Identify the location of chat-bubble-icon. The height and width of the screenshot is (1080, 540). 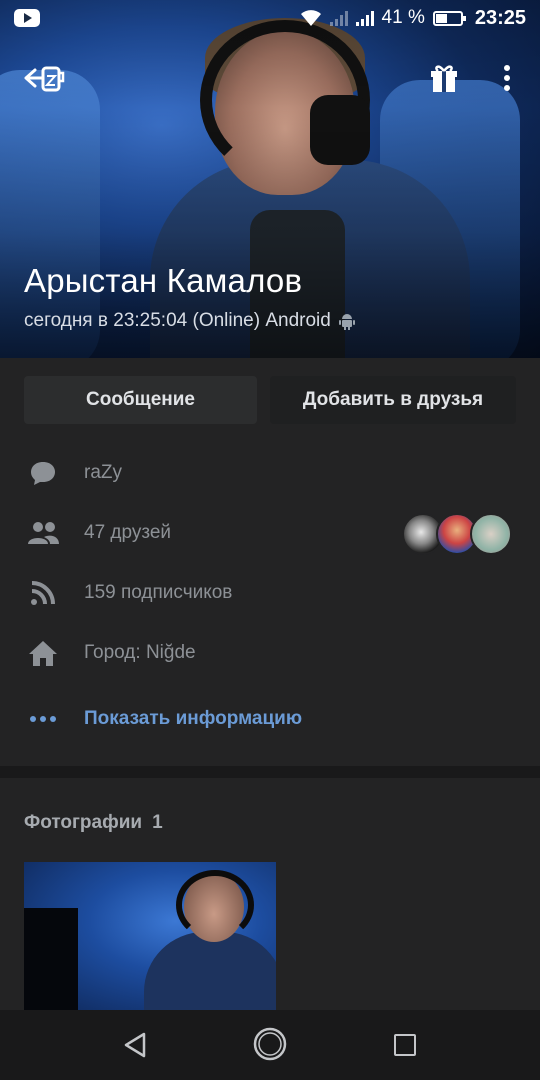
(43, 473).